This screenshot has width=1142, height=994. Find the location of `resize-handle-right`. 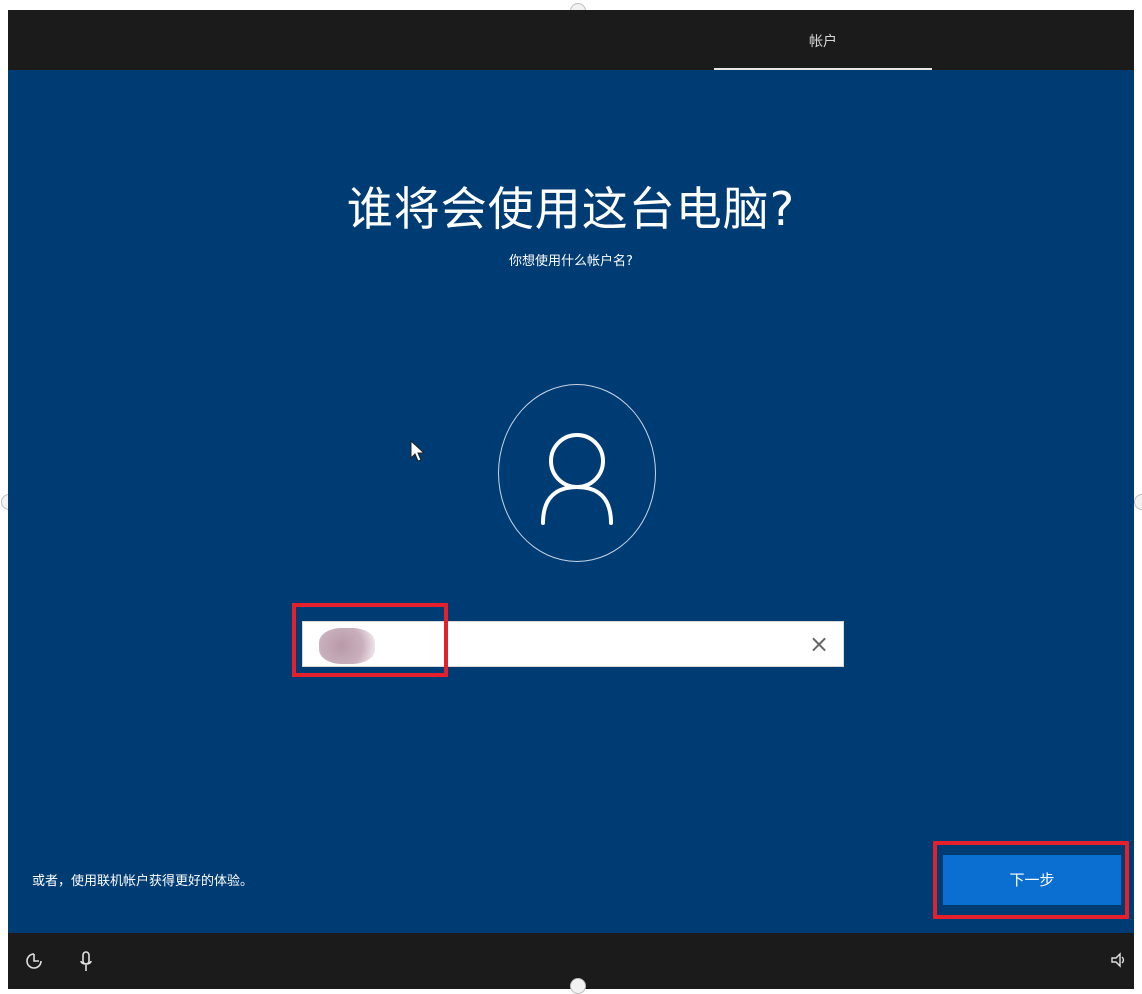

resize-handle-right is located at coordinates (1138, 502).